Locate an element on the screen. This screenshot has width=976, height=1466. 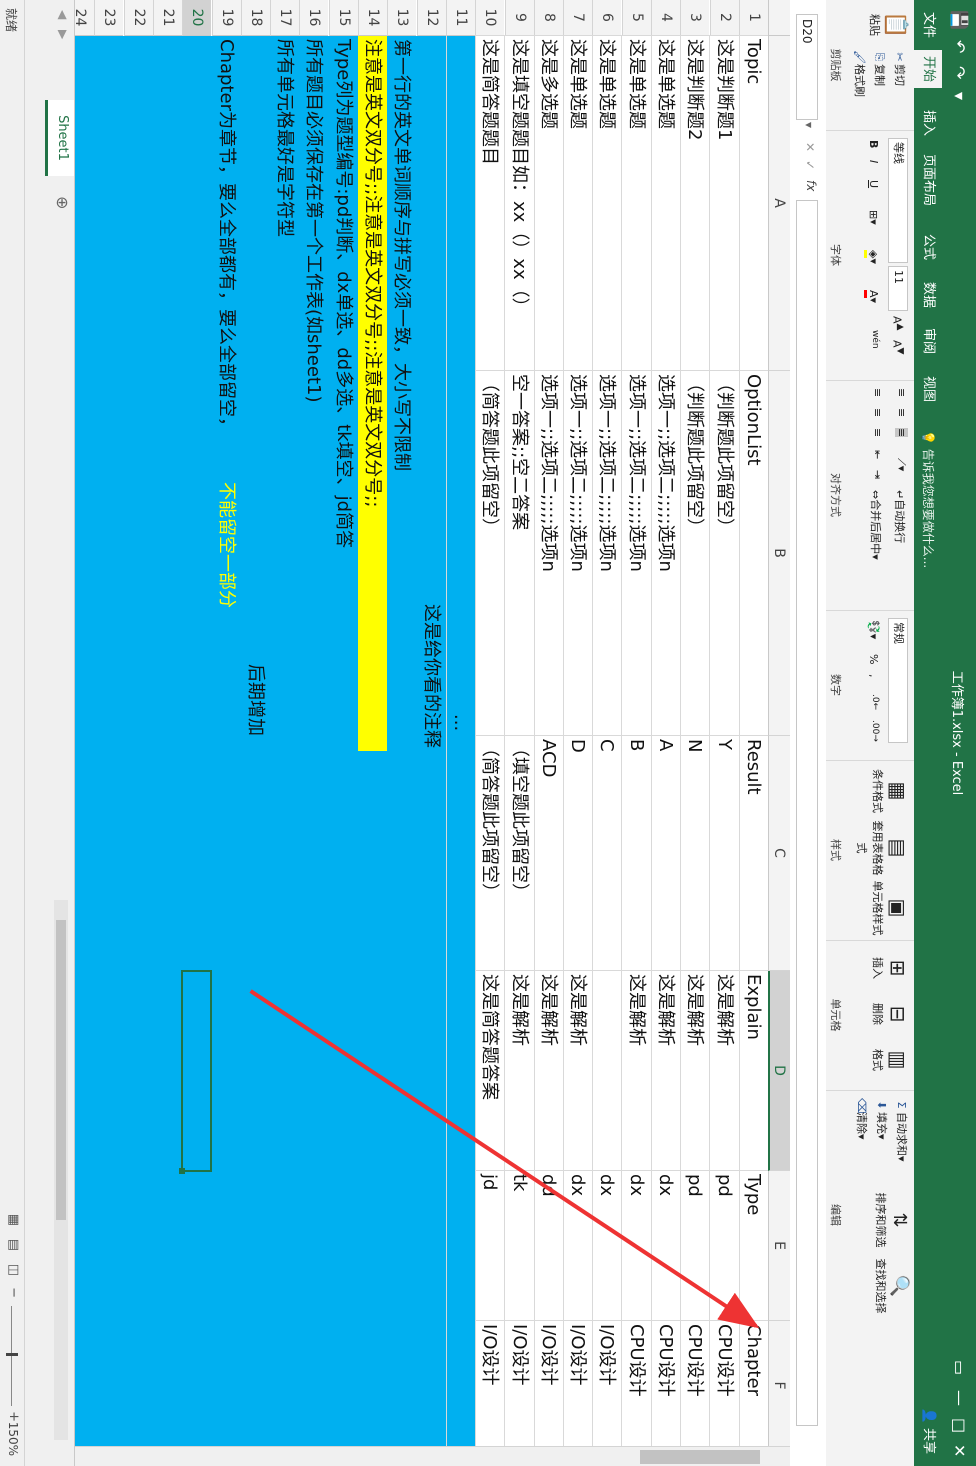
underline-button: U is located at coordinates (873, 184).